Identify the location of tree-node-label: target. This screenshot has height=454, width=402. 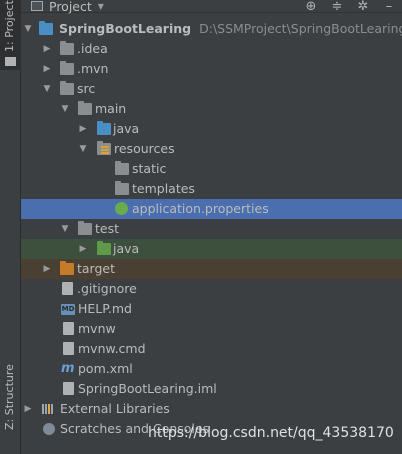
(96, 268).